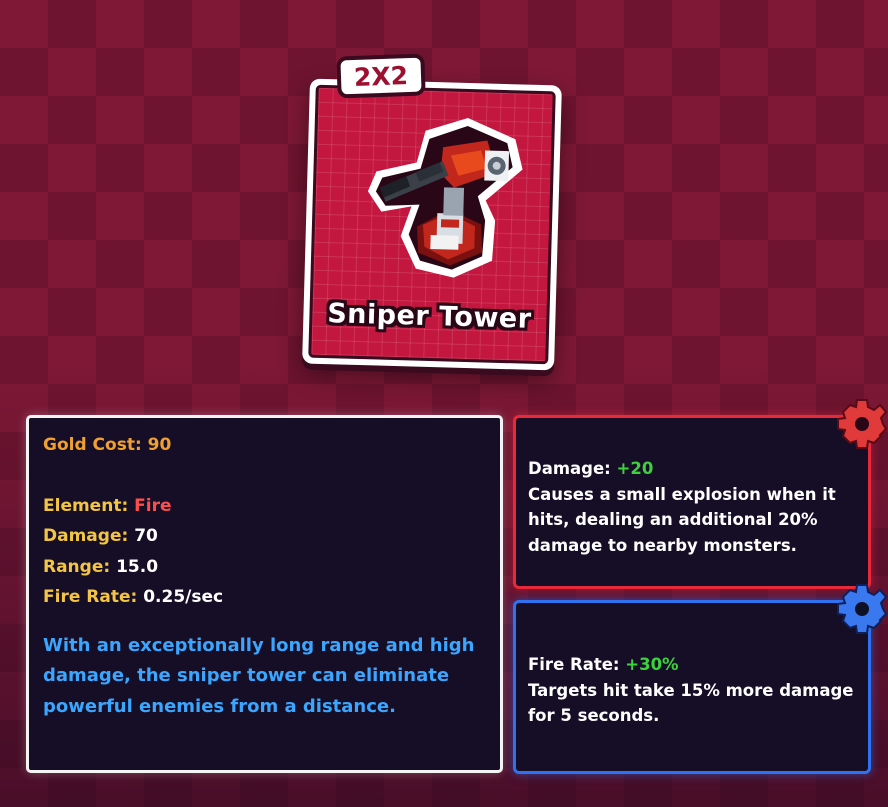 Image resolution: width=888 pixels, height=807 pixels. Describe the element at coordinates (692, 665) in the screenshot. I see `upgrade-fire-rate-header: Fire Rate: +30%` at that location.